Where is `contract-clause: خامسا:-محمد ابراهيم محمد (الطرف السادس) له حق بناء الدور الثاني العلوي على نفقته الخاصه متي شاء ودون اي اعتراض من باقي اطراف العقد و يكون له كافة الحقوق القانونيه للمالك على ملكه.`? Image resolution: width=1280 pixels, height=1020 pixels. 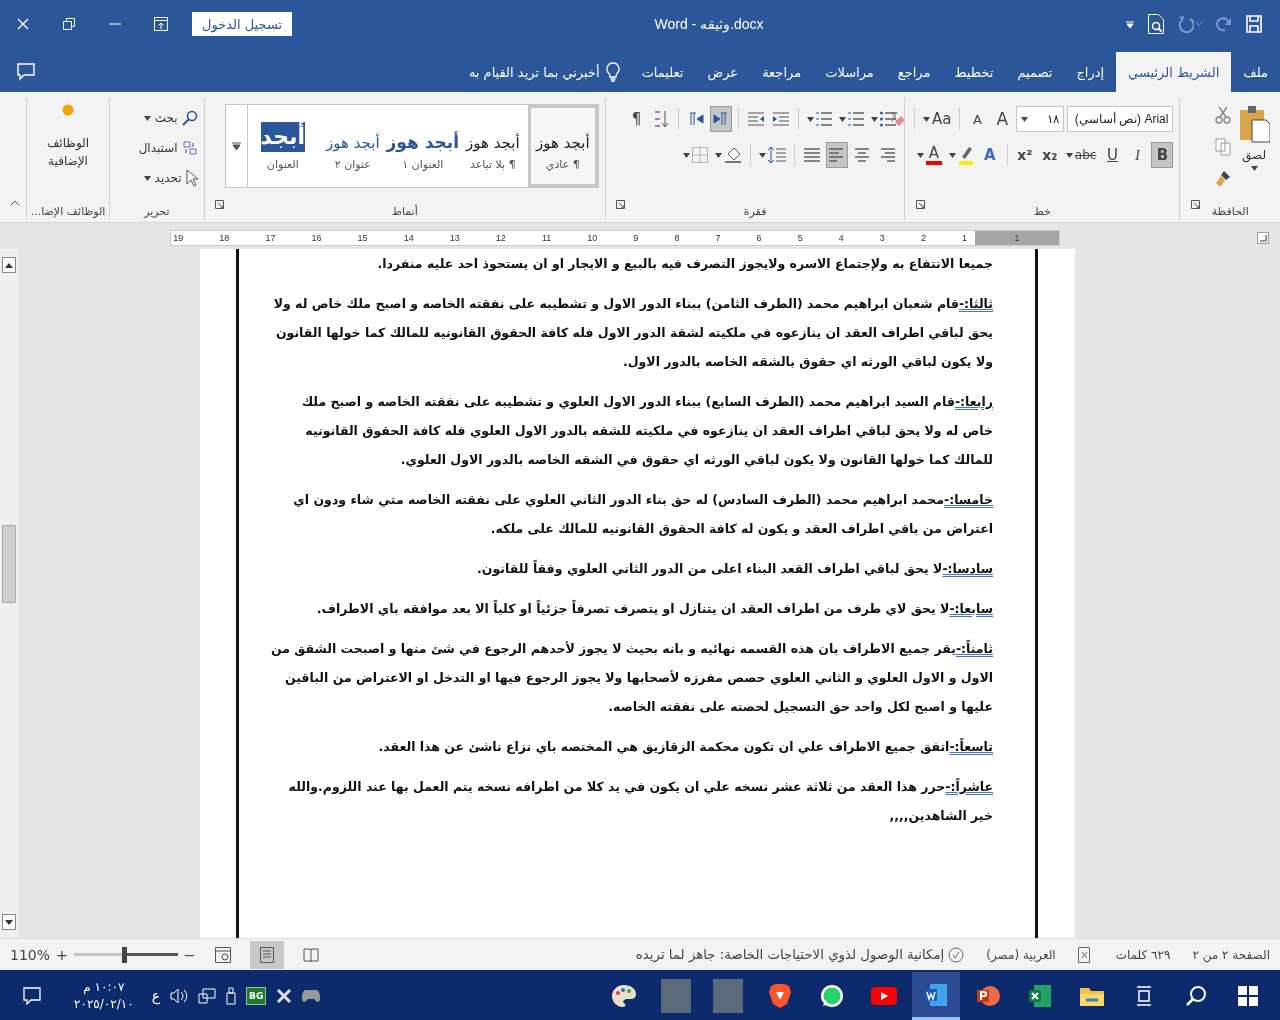 contract-clause: خامسا:-محمد ابراهيم محمد (الطرف السادس) له حق بناء الدور الثاني العلوي على نفقته الخاصه متي شاء ودون اي اعتراض من باقي اطراف العقد و يكون له كافة الحقوق القانونيه للمالك على ملكه. is located at coordinates (642, 514).